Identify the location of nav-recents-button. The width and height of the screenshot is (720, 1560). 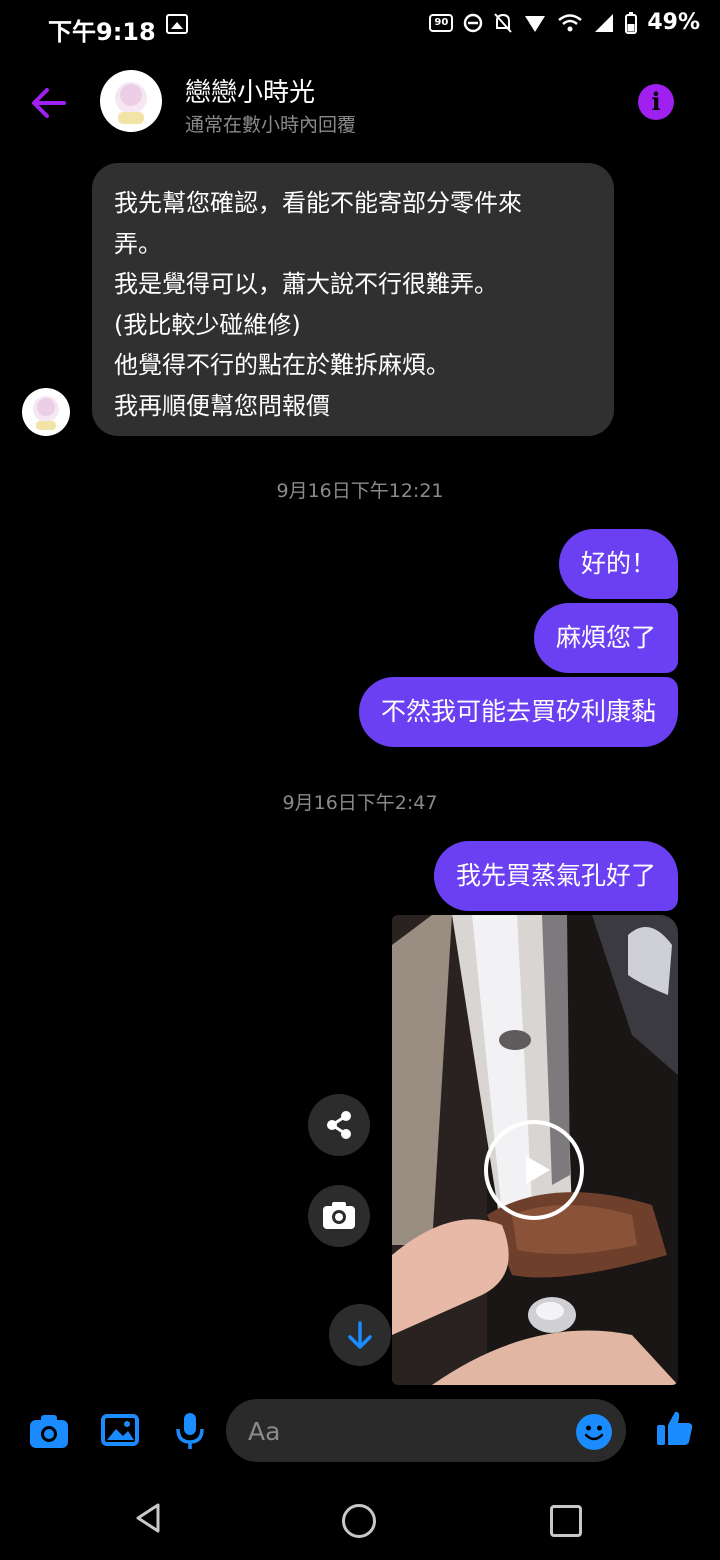
(566, 1521).